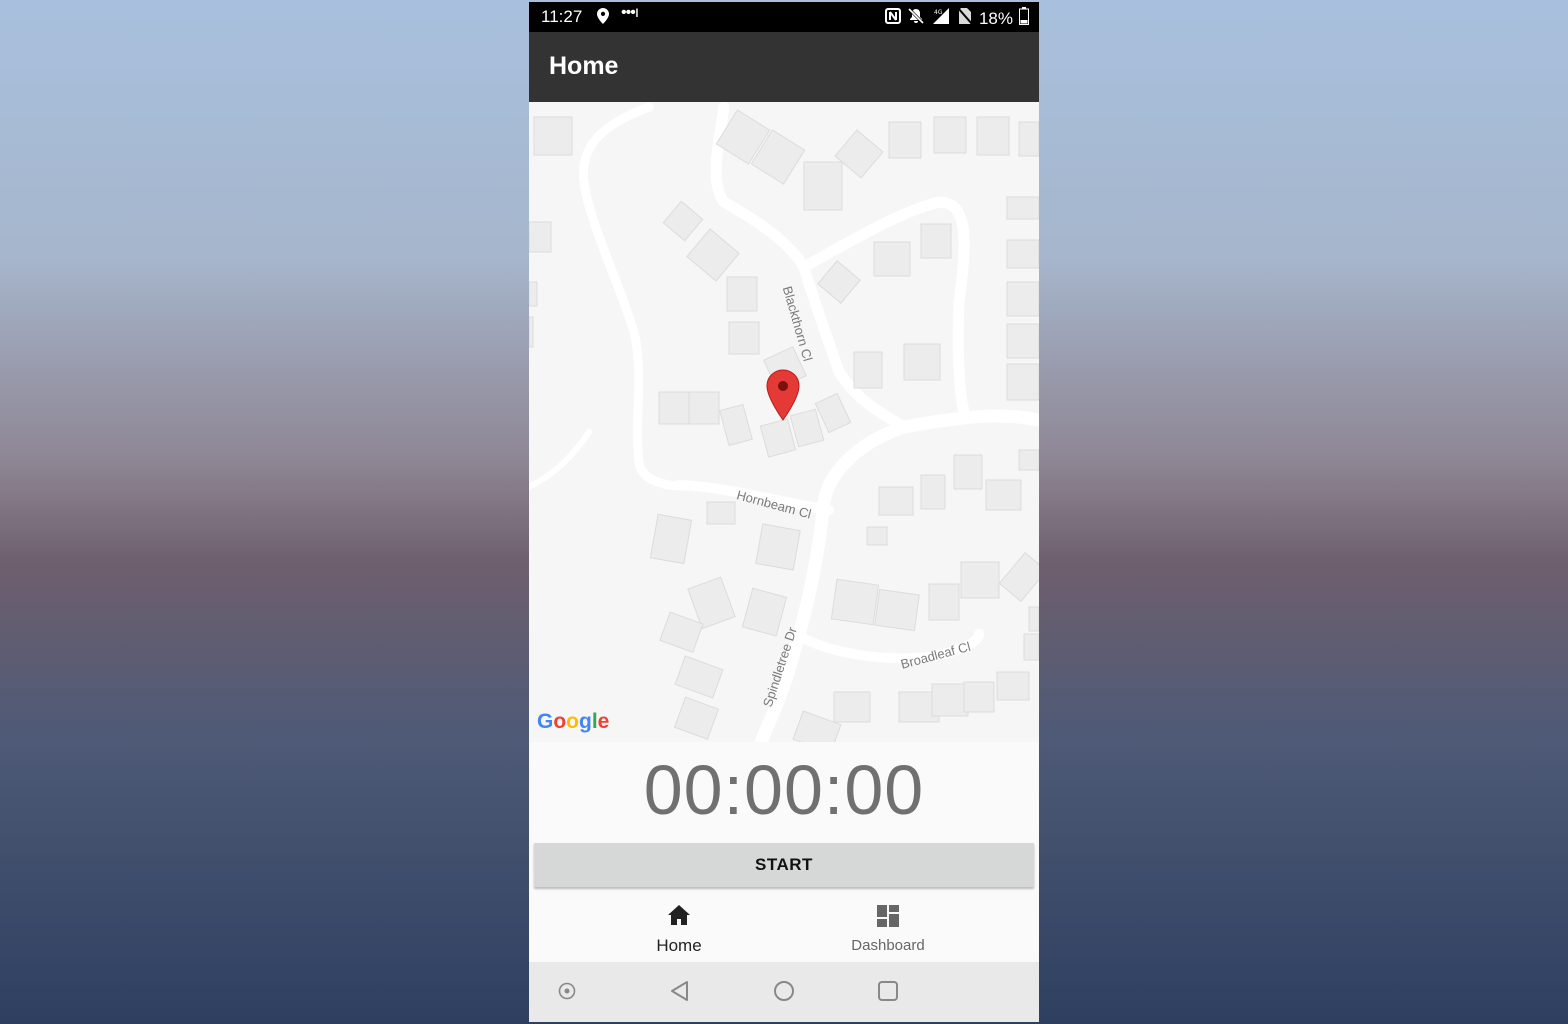 The width and height of the screenshot is (1568, 1024). Describe the element at coordinates (888, 918) in the screenshot. I see `dashboard-icon` at that location.